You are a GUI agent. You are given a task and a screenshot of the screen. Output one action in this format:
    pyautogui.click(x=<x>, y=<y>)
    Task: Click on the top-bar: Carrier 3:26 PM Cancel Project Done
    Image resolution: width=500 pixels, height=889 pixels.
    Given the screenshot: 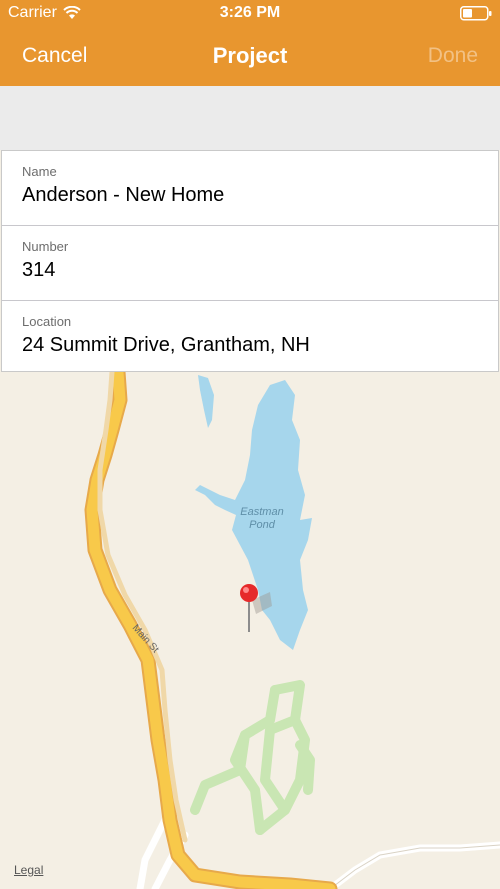 What is the action you would take?
    pyautogui.click(x=250, y=43)
    